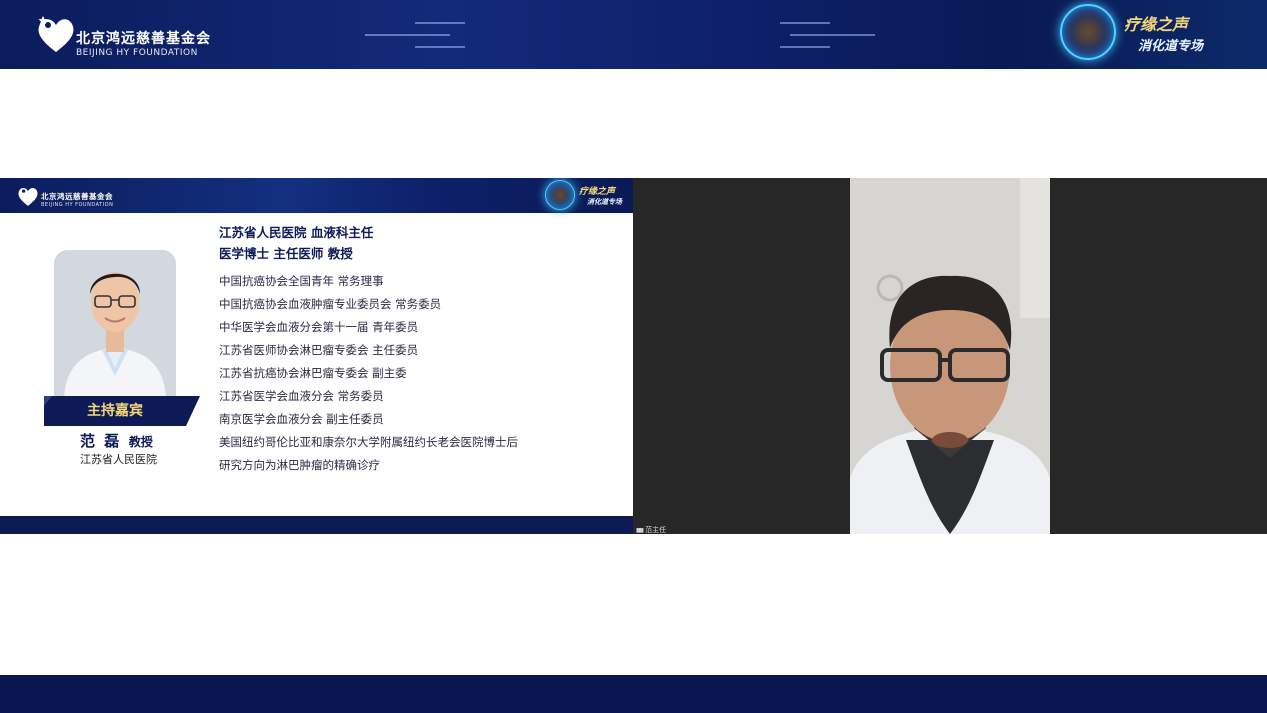  What do you see at coordinates (604, 201) in the screenshot?
I see `slide-event-subtitle: 消化道专场` at bounding box center [604, 201].